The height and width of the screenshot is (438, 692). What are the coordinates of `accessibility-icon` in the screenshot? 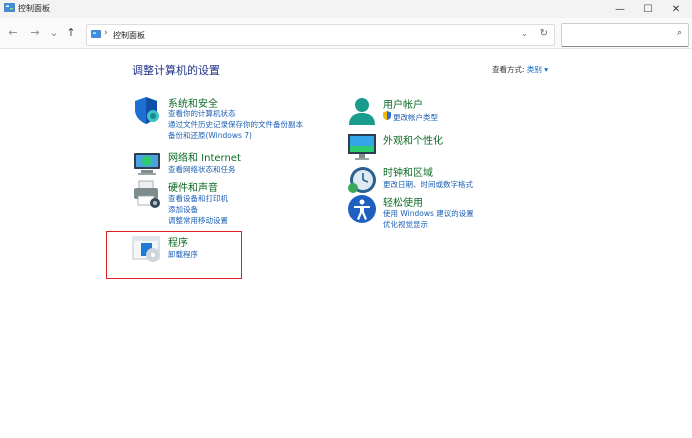 It's located at (362, 209).